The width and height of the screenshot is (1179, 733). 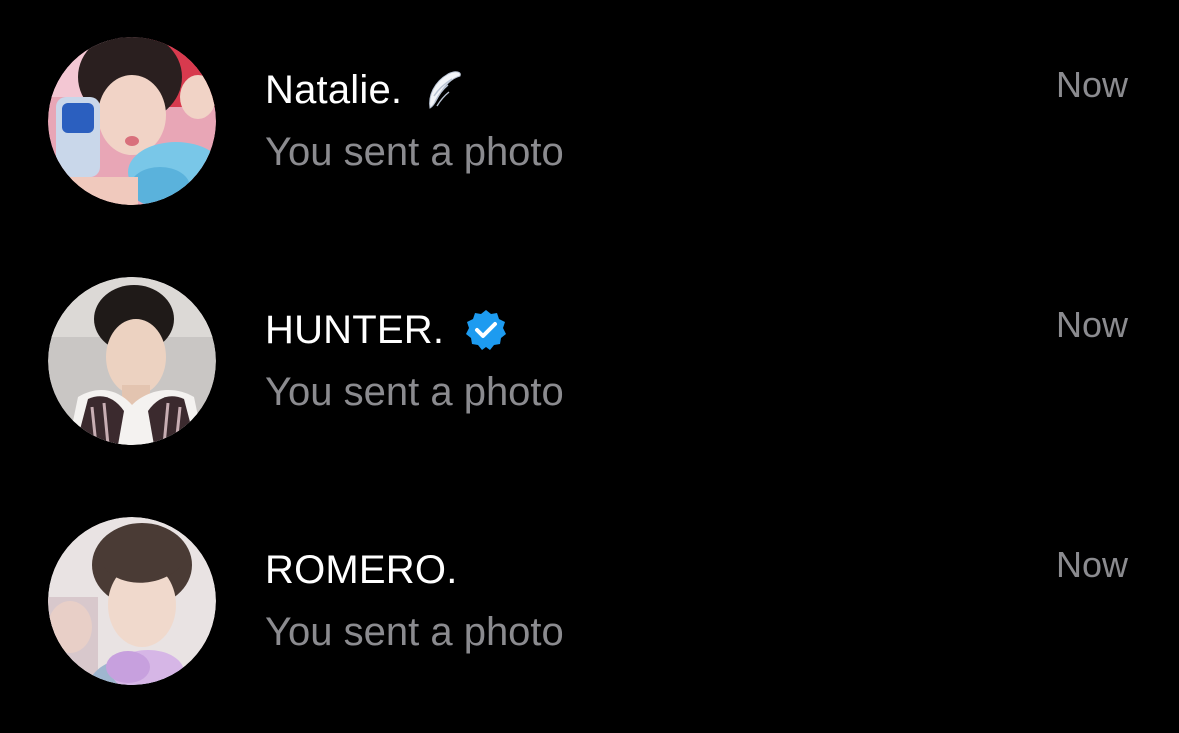 I want to click on avatar-photo-natalie, so click(x=132, y=121).